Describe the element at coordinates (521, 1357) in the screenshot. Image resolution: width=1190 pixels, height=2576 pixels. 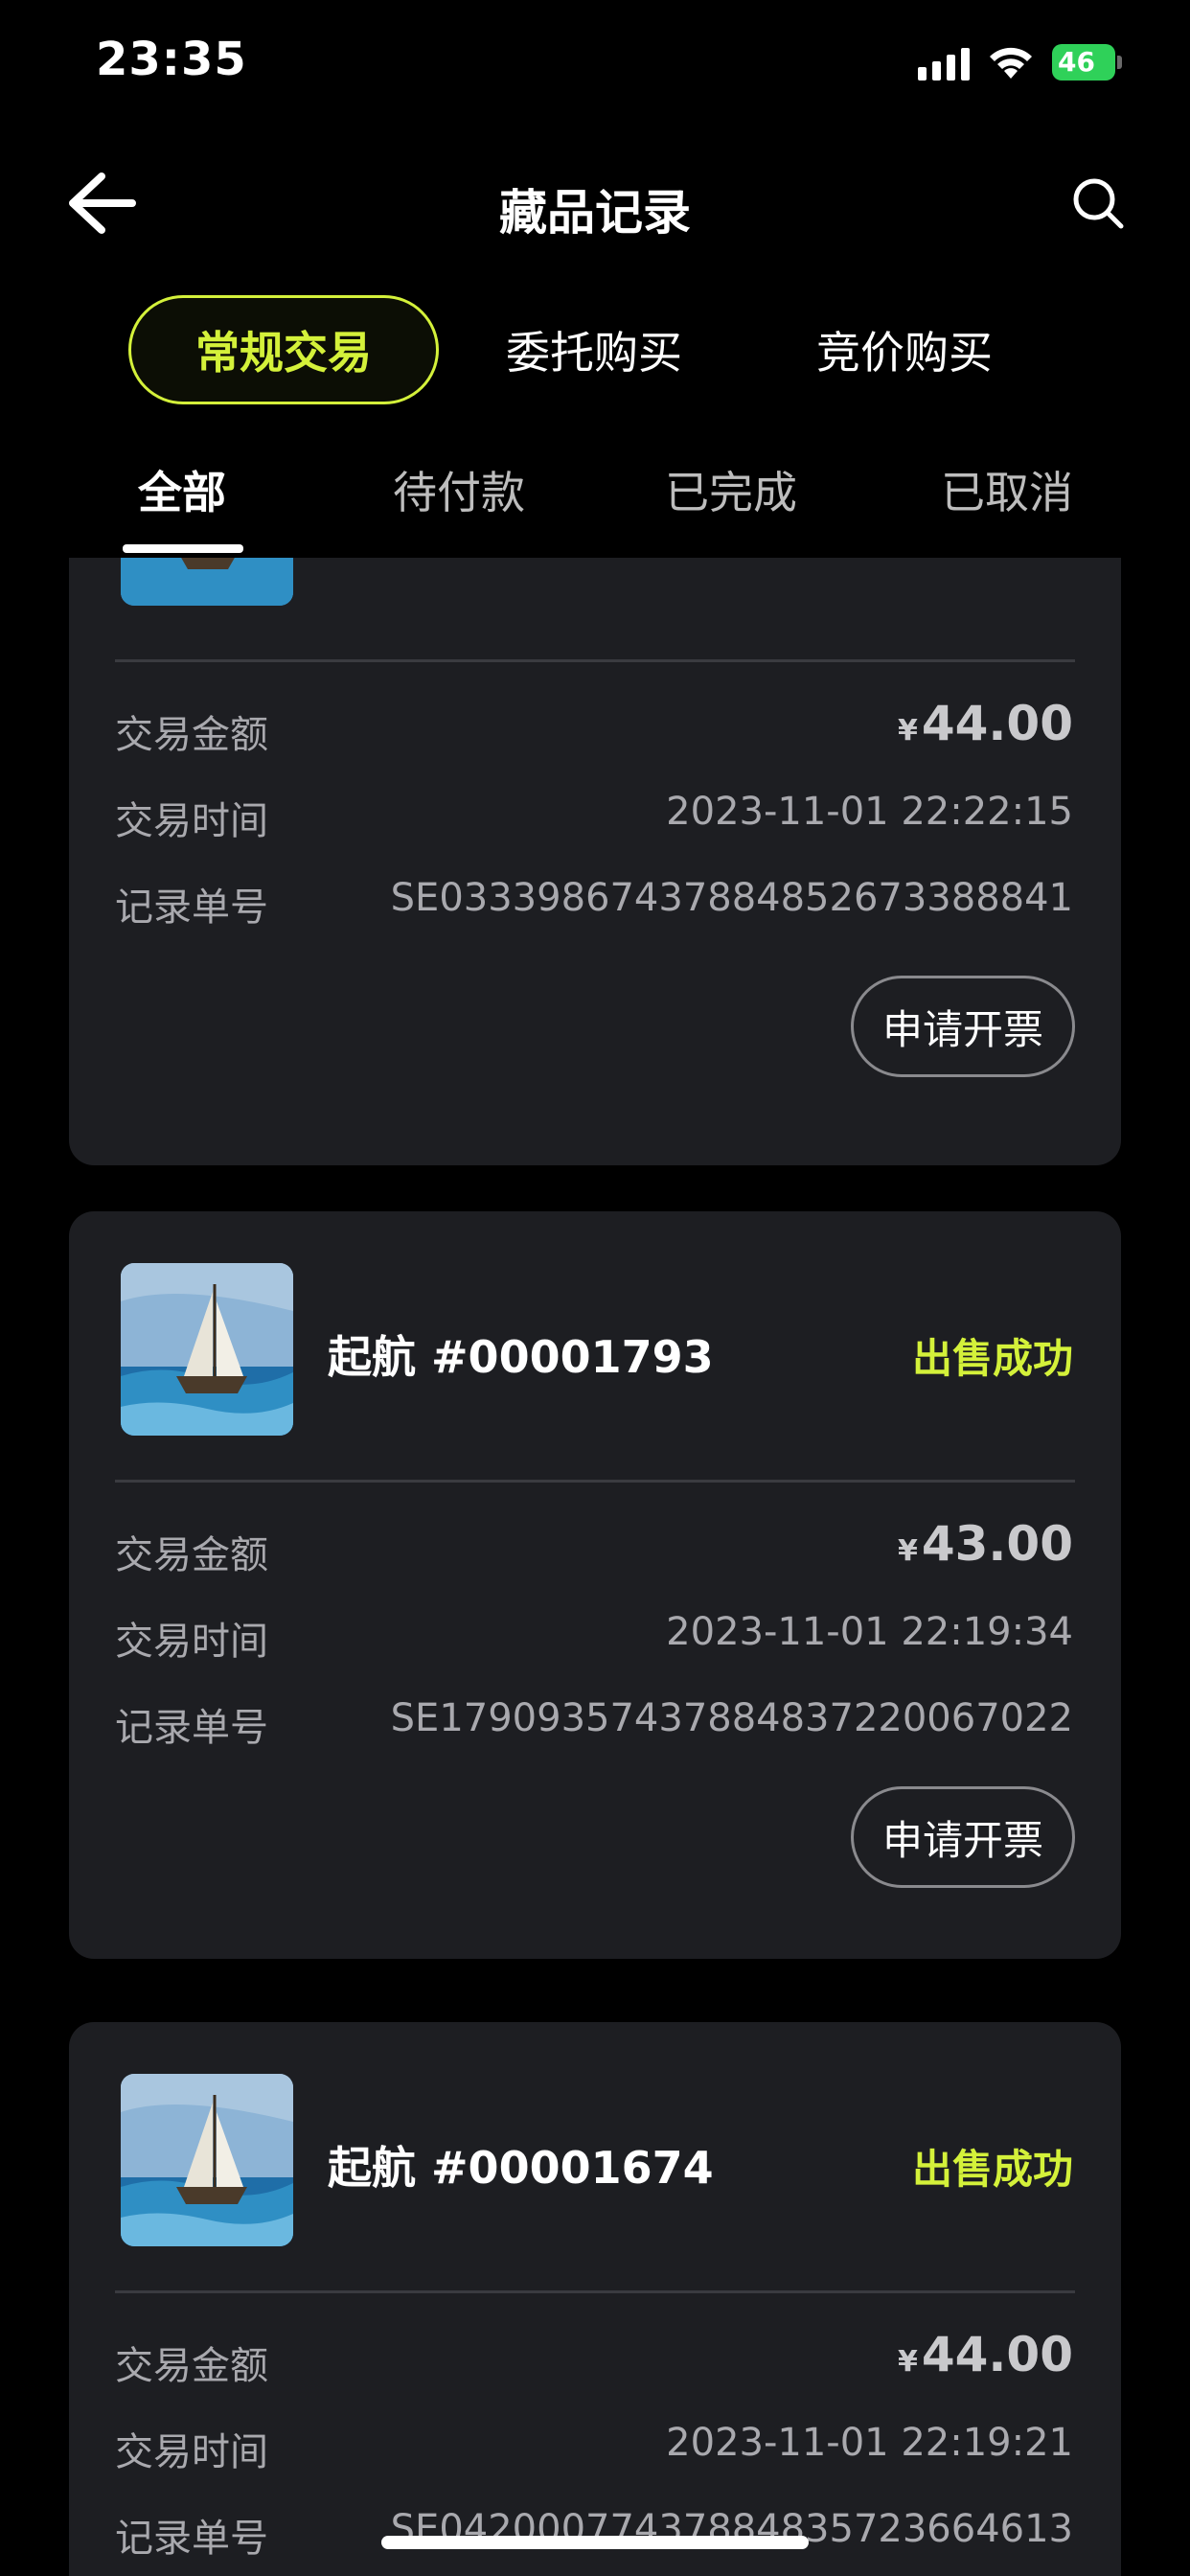
I see `collectible-name: 起航 #00001793` at that location.